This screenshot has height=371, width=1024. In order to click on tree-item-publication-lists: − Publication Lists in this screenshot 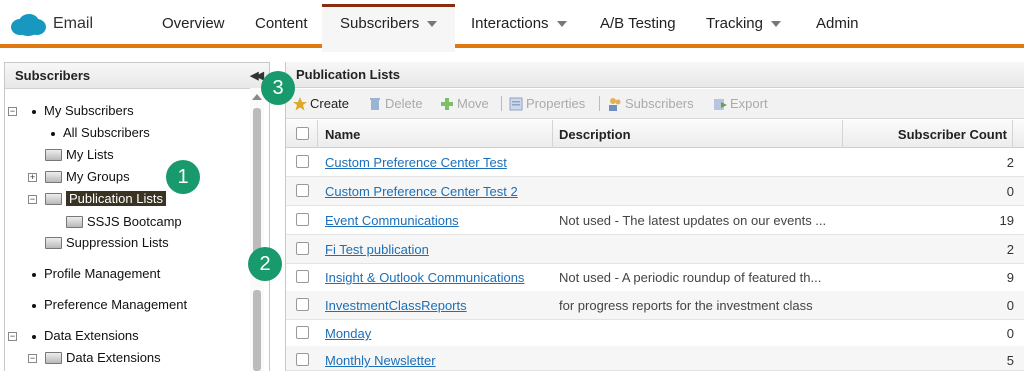, I will do `click(97, 199)`.